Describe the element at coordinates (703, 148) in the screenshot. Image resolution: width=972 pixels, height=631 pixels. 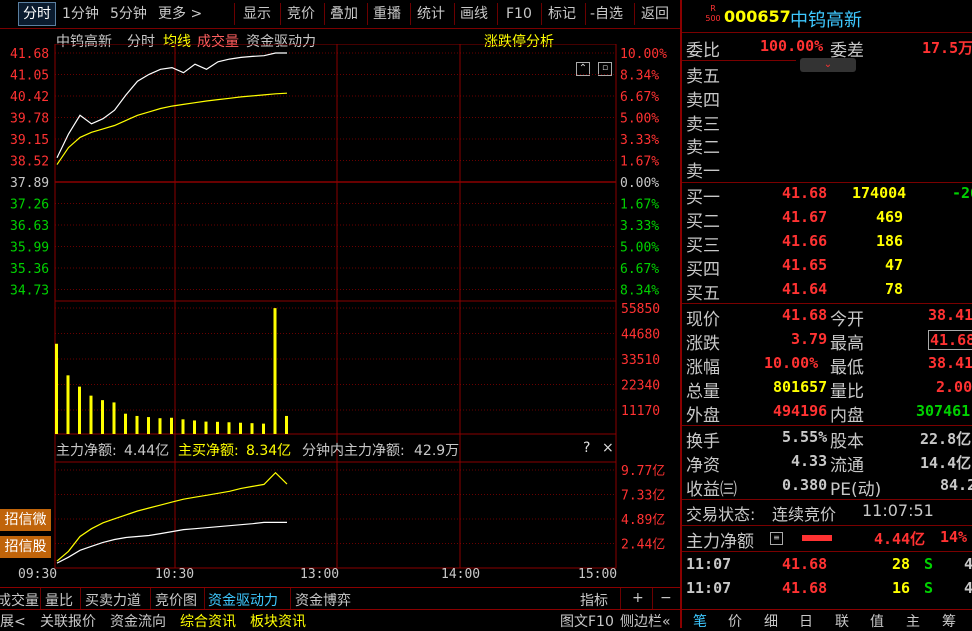
I see `sell-label: 卖二` at that location.